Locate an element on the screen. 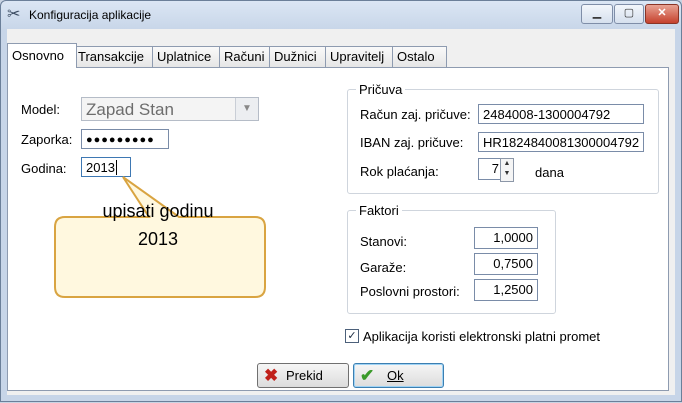 This screenshot has height=403, width=682. due-days-spinner: ▲ ▼ is located at coordinates (507, 170).